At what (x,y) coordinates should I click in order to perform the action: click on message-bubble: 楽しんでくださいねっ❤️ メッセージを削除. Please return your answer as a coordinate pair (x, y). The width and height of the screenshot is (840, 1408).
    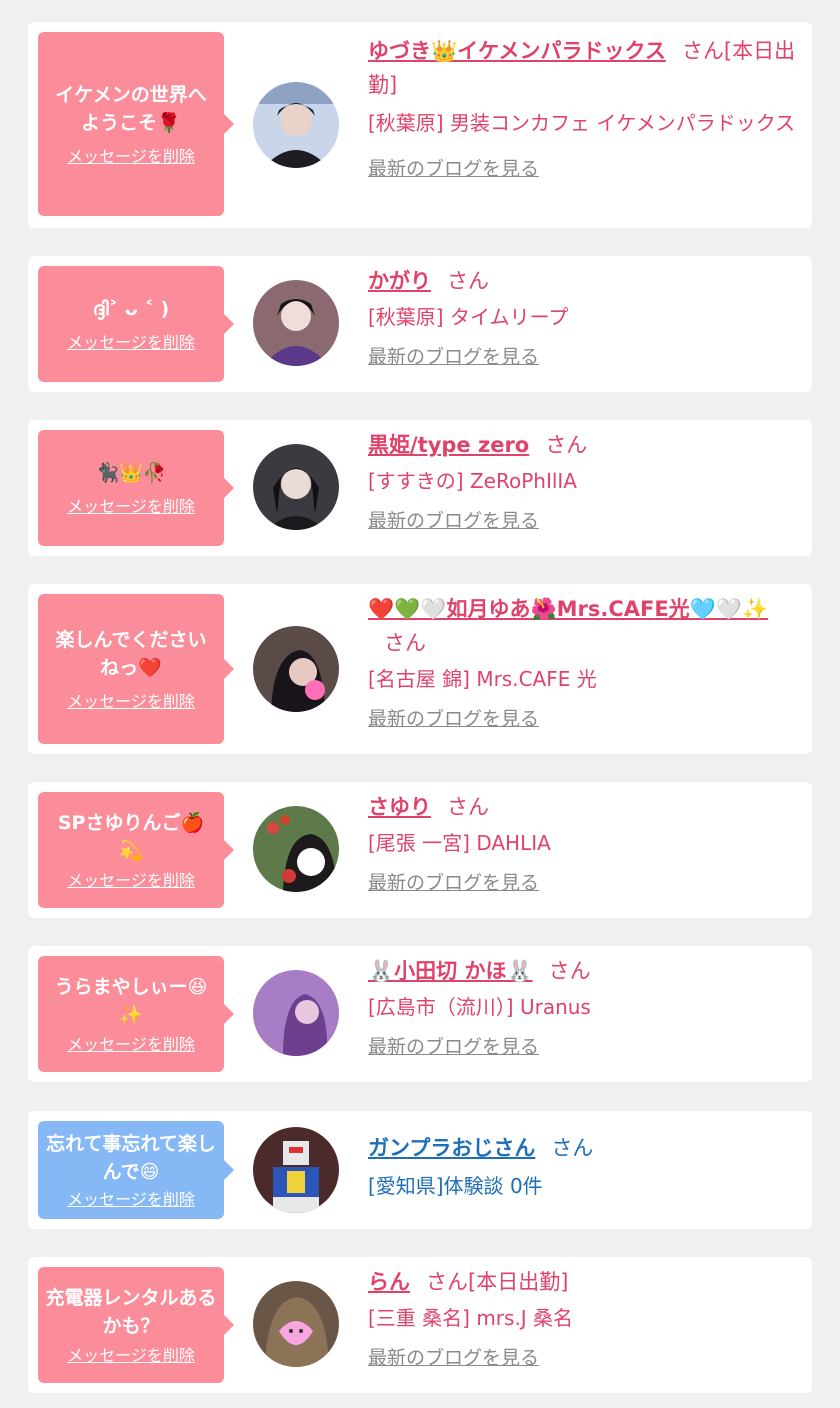
    Looking at the image, I should click on (136, 669).